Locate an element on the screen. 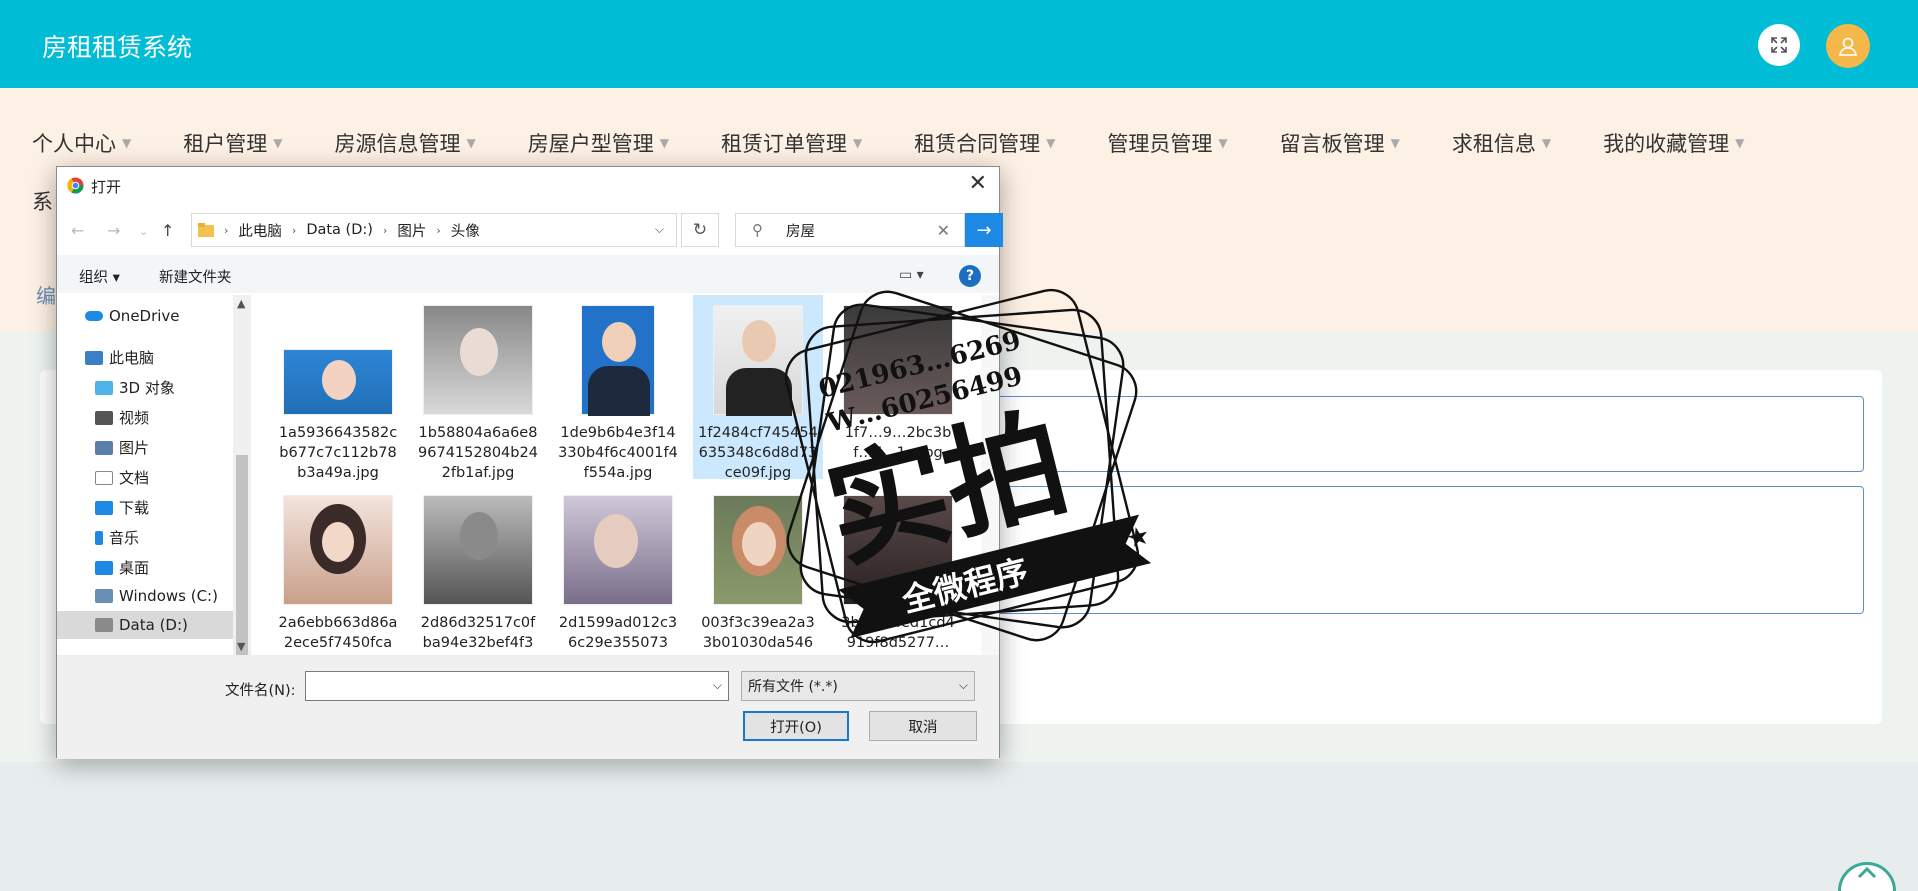 The image size is (1918, 891). filename-input: ⌵ is located at coordinates (517, 686).